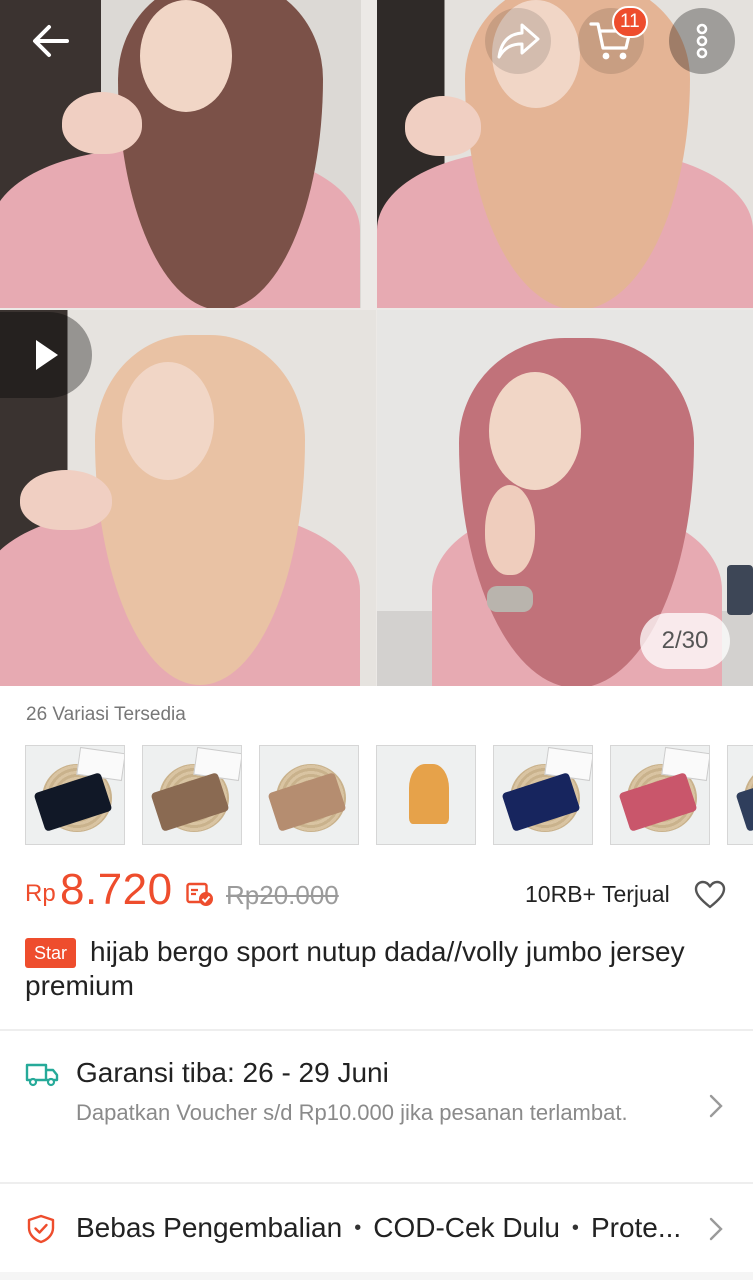  Describe the element at coordinates (429, 794) in the screenshot. I see `variation-swatch` at that location.